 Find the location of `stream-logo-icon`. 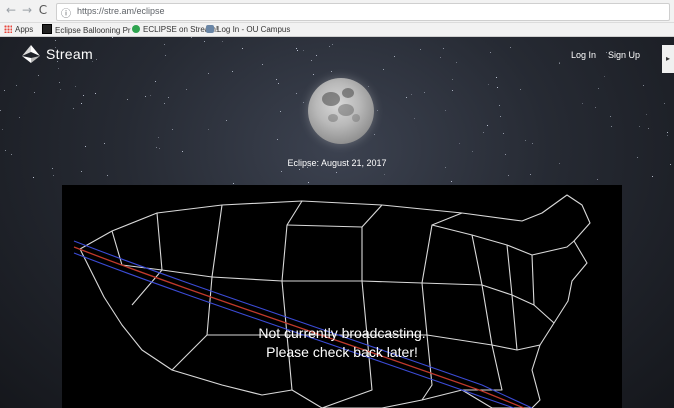

stream-logo-icon is located at coordinates (31, 54).